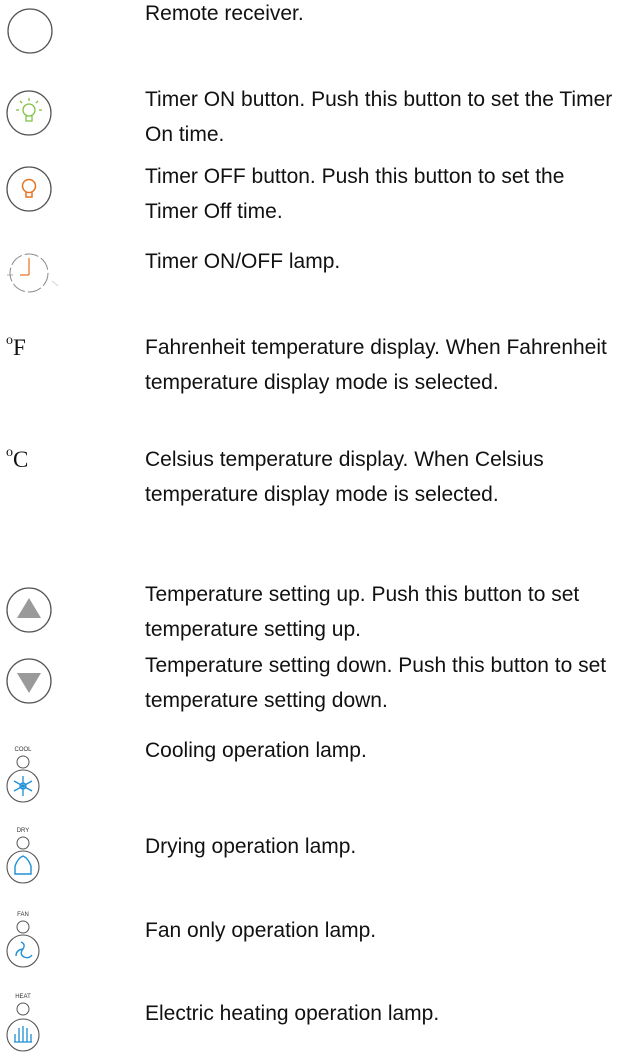 This screenshot has width=625, height=1063. What do you see at coordinates (23, 750) in the screenshot?
I see `cool-lamp-label: COOL` at bounding box center [23, 750].